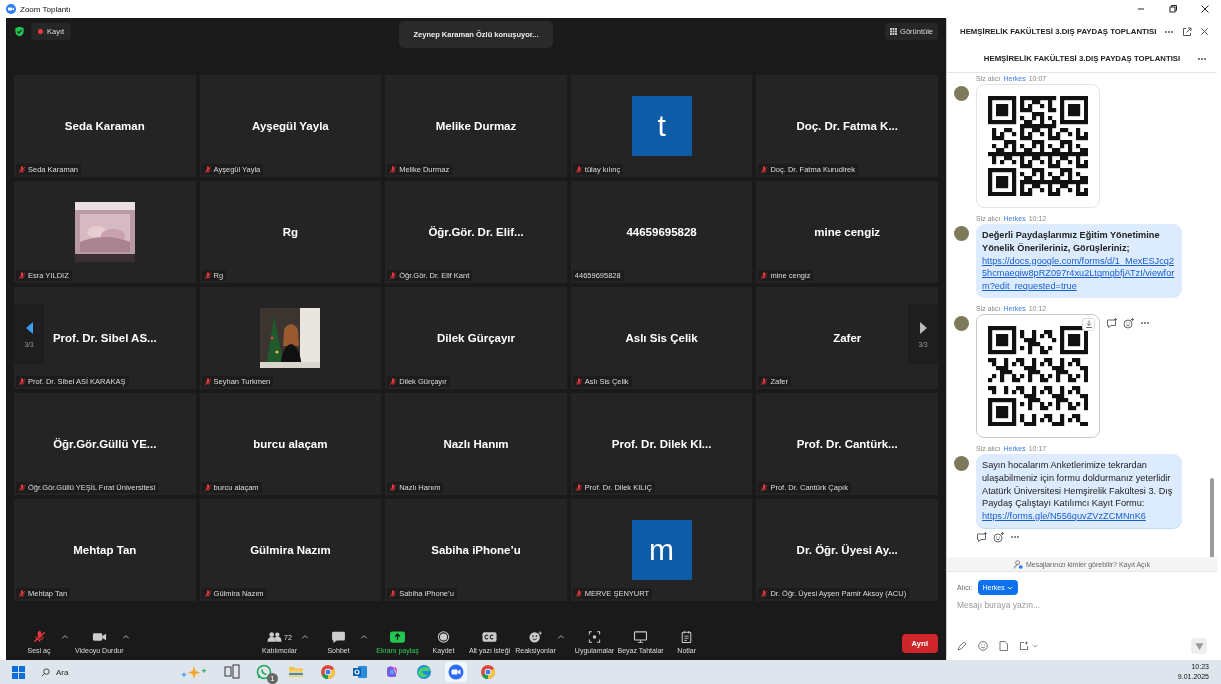  Describe the element at coordinates (661, 338) in the screenshot. I see `participant-name: Aslı Sis Çelik` at that location.